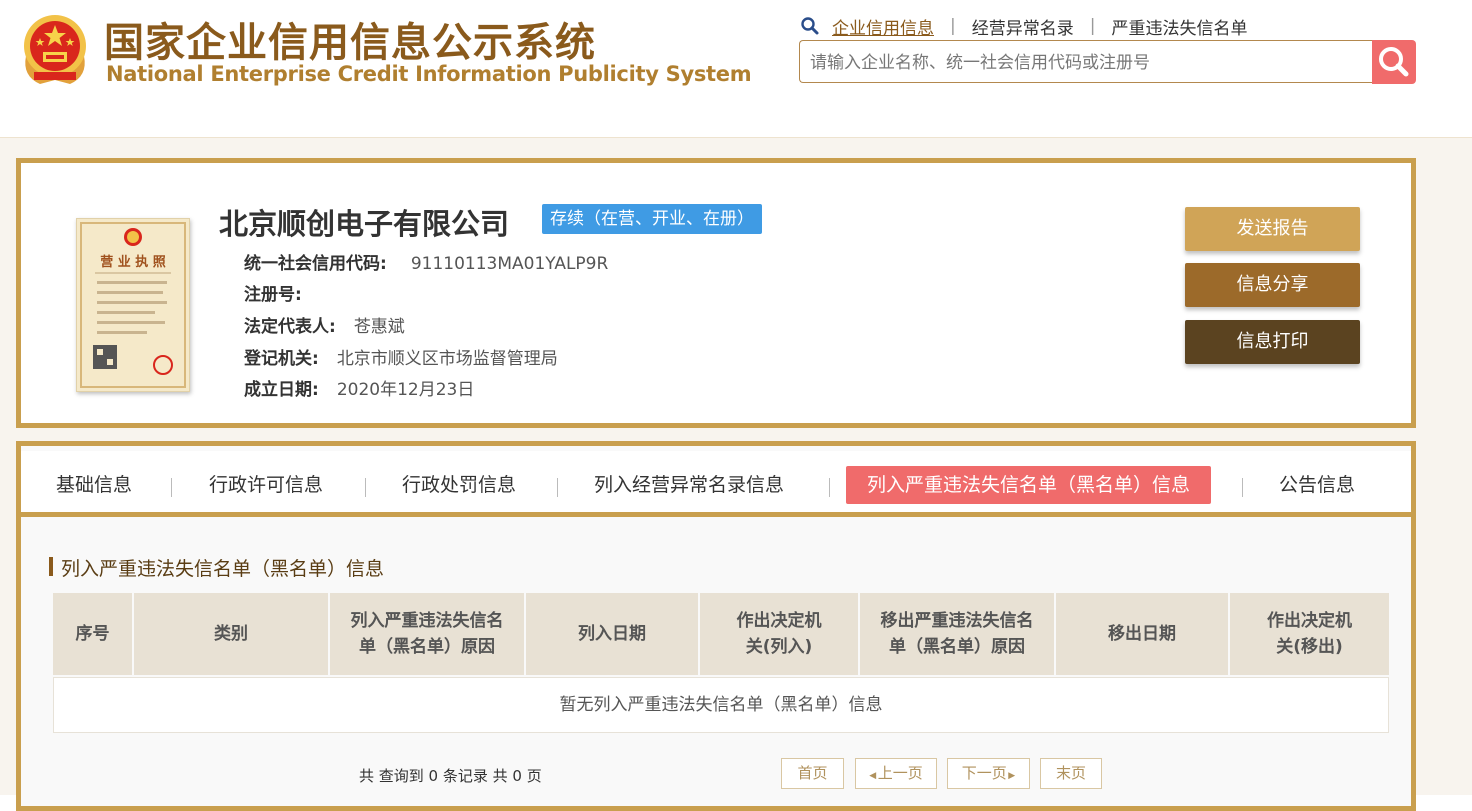 This screenshot has width=1472, height=811. What do you see at coordinates (1317, 485) in the screenshot?
I see `tab-announcements: 公告信息` at bounding box center [1317, 485].